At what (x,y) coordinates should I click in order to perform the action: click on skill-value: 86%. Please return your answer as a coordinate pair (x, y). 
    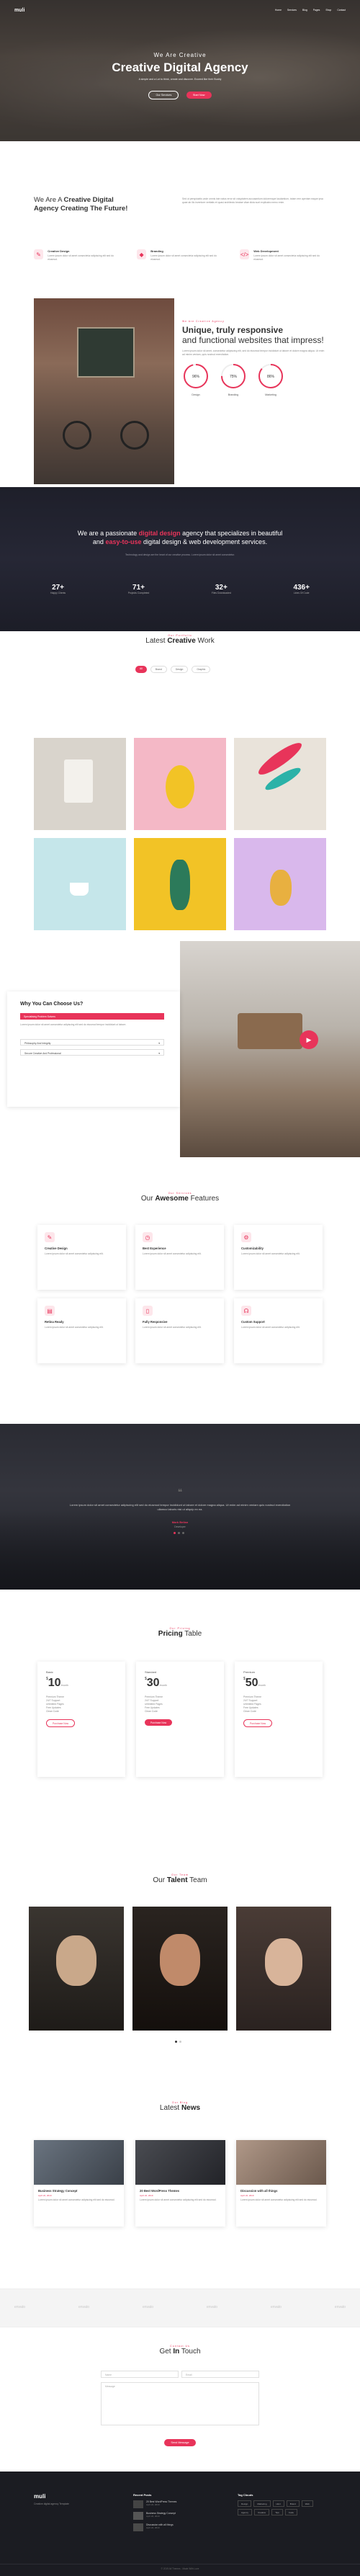
    Looking at the image, I should click on (271, 377).